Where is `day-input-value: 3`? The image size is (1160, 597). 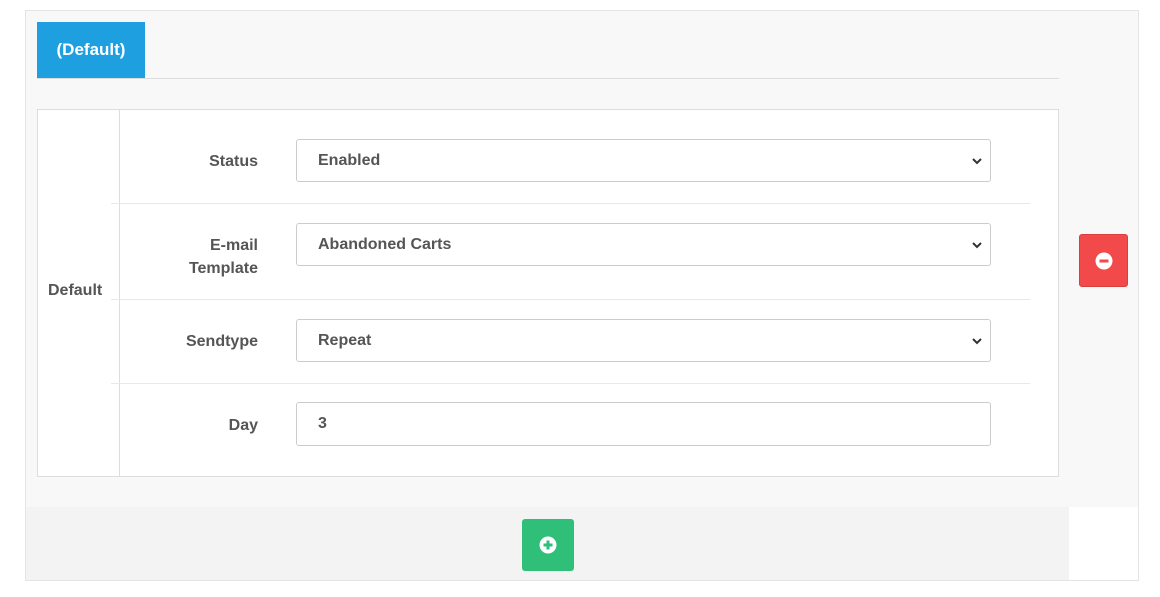
day-input-value: 3 is located at coordinates (322, 423).